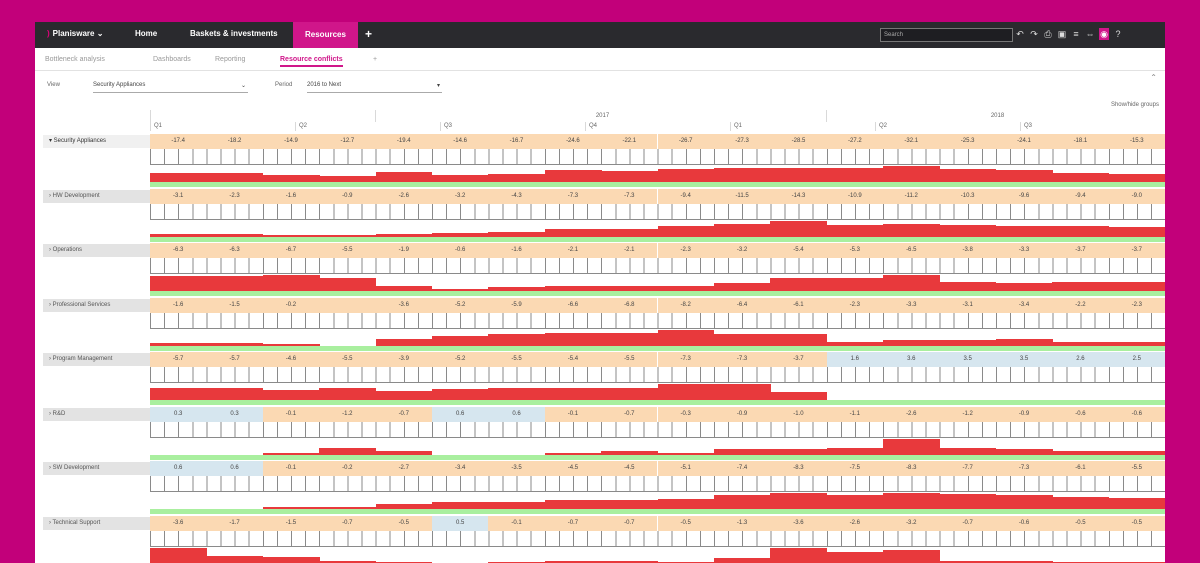 This screenshot has width=1200, height=563. What do you see at coordinates (1104, 34) in the screenshot?
I see `user-icon: ◉` at bounding box center [1104, 34].